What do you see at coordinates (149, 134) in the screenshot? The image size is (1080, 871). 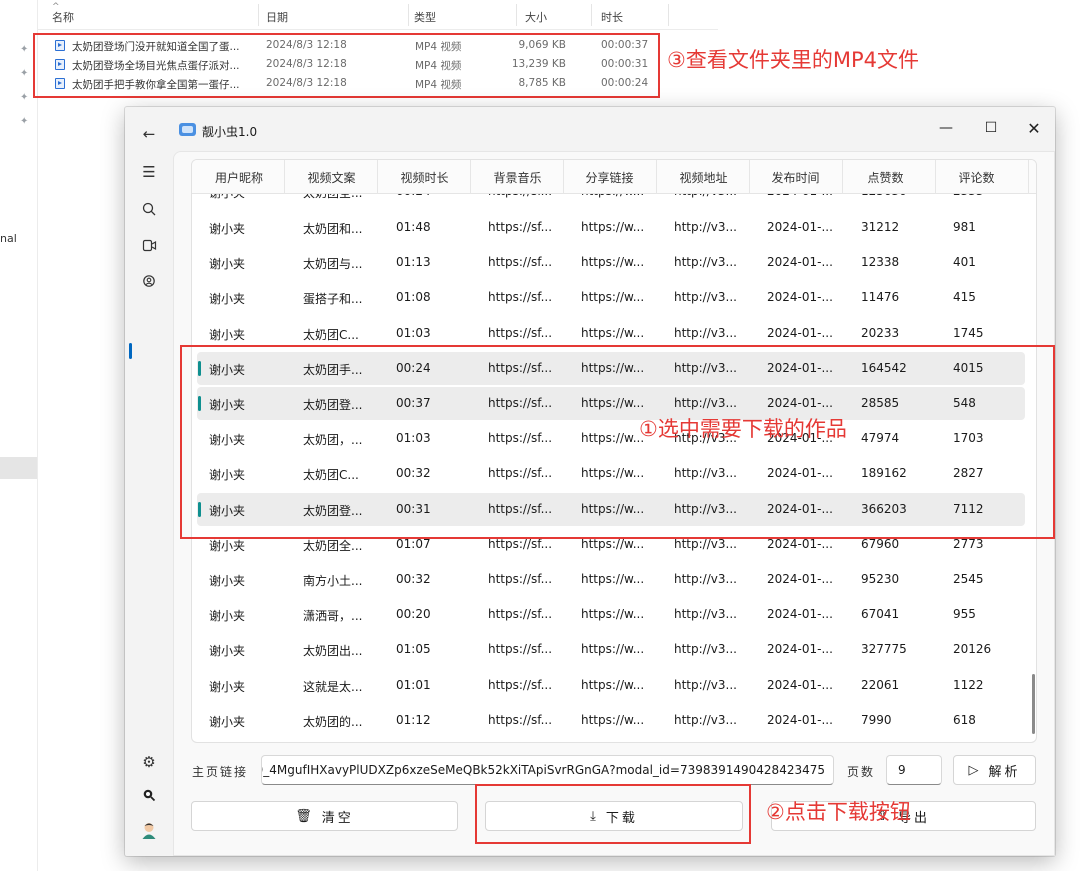 I see `back-arrow-icon: ←` at bounding box center [149, 134].